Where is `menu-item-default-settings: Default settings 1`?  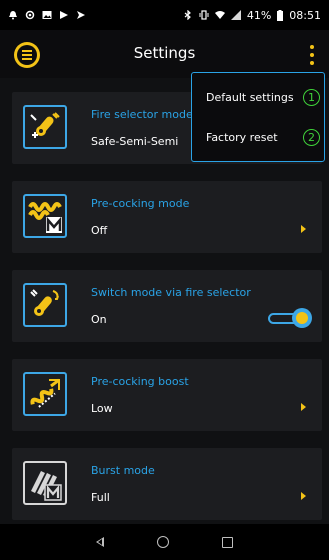 menu-item-default-settings: Default settings 1 is located at coordinates (259, 97).